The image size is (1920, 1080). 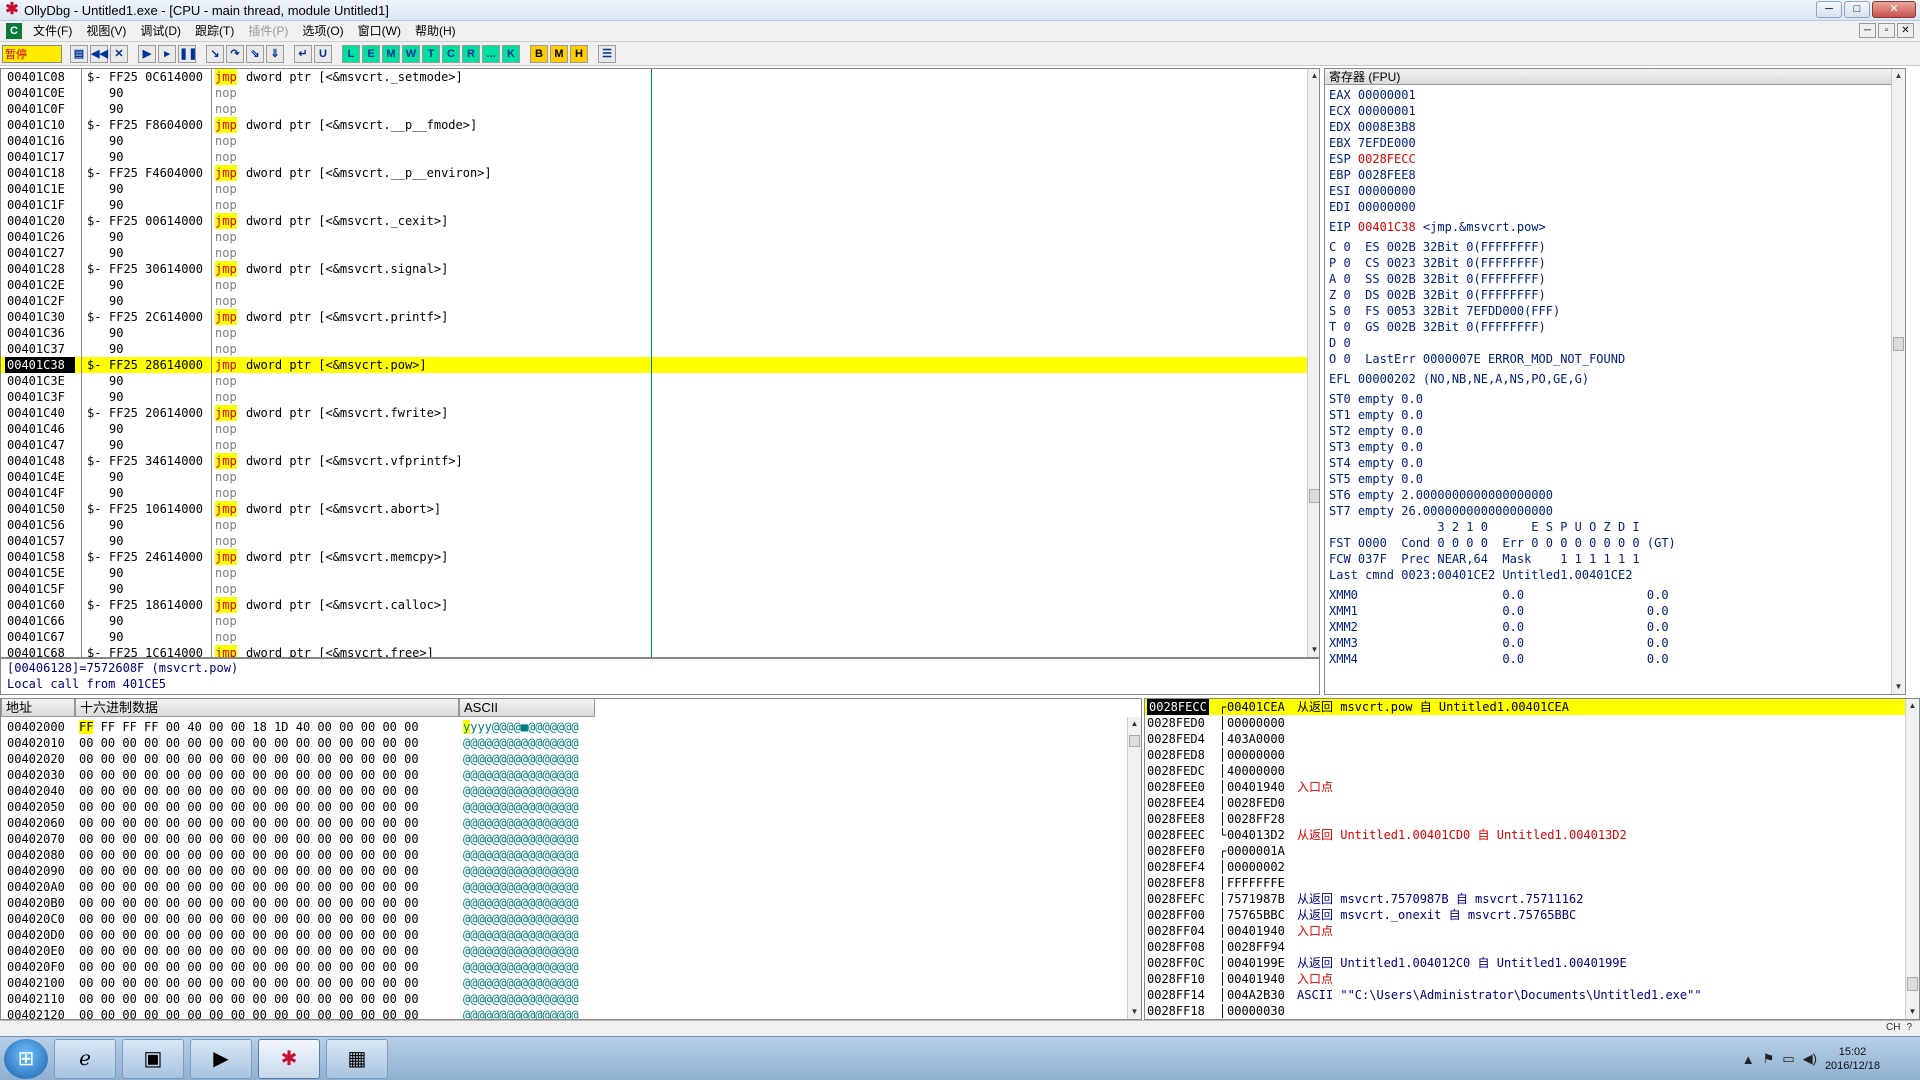 What do you see at coordinates (655, 237) in the screenshot?
I see `disasm-row: 00401C26 90 nop` at bounding box center [655, 237].